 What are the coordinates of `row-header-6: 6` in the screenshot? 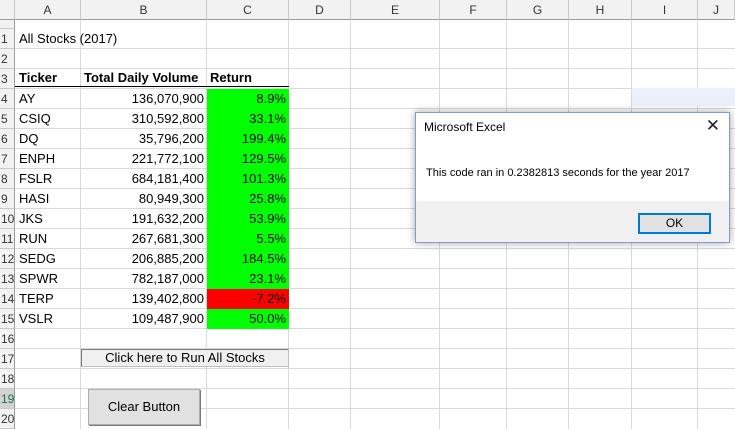 It's located at (7, 139).